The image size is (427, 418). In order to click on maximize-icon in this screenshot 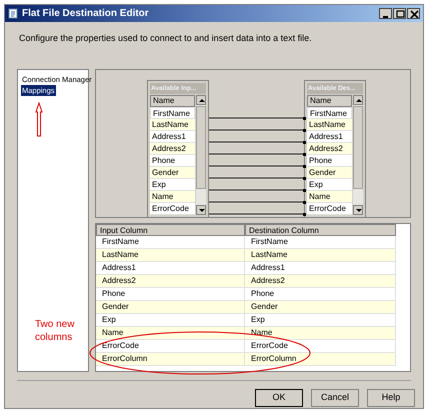, I will do `click(399, 13)`.